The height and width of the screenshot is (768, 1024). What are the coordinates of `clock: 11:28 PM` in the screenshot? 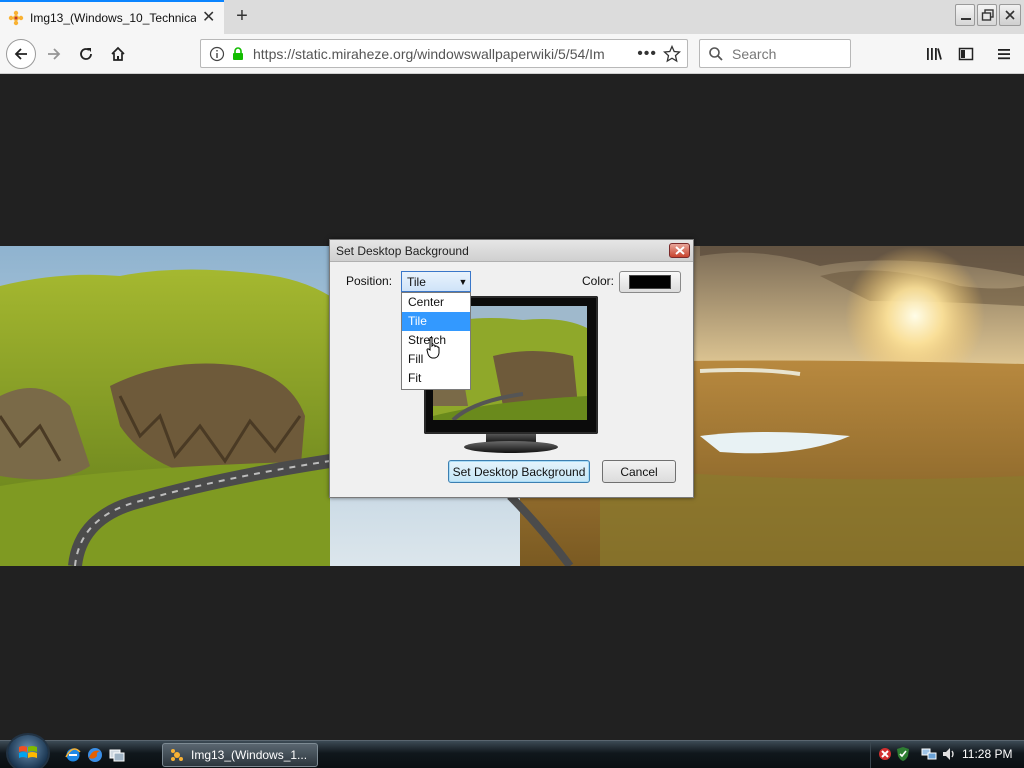 It's located at (987, 754).